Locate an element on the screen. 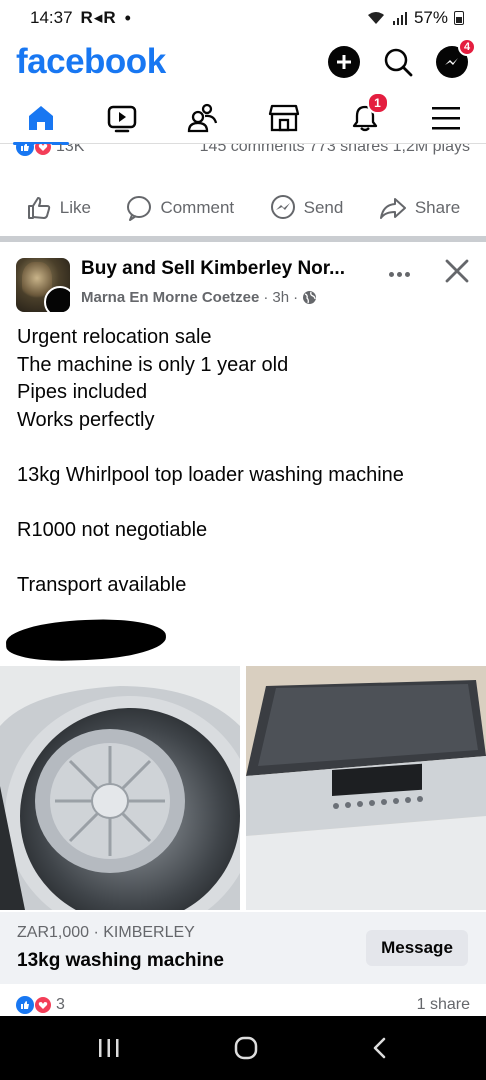  comment-icon is located at coordinates (139, 208).